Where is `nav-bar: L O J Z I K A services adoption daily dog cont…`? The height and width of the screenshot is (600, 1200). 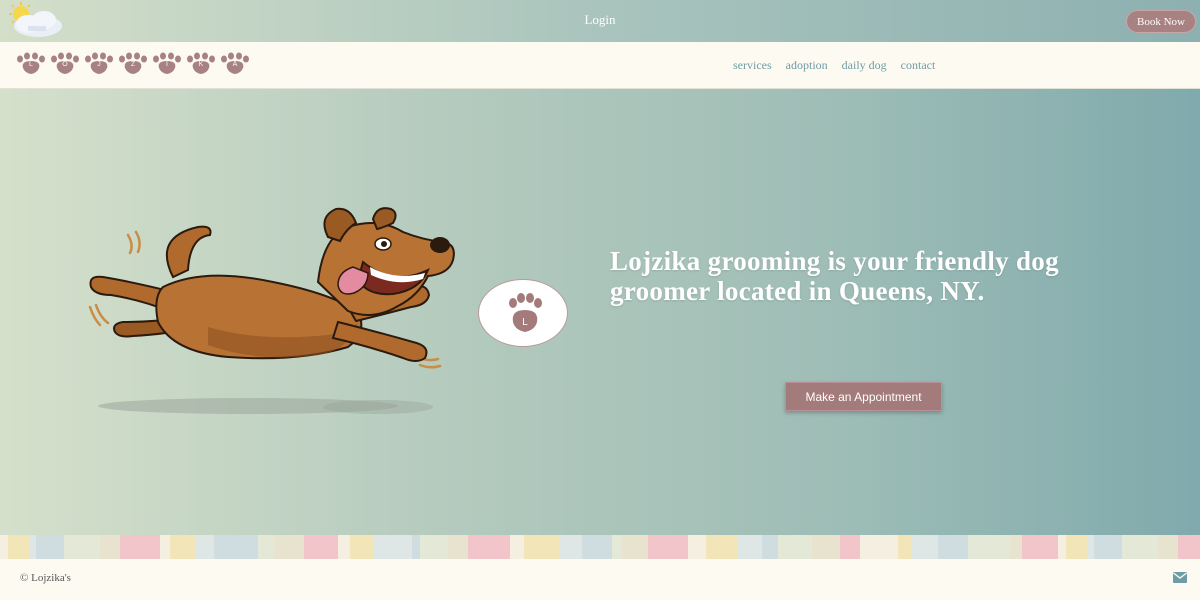
nav-bar: L O J Z I K A services adoption daily dog cont… is located at coordinates (600, 65).